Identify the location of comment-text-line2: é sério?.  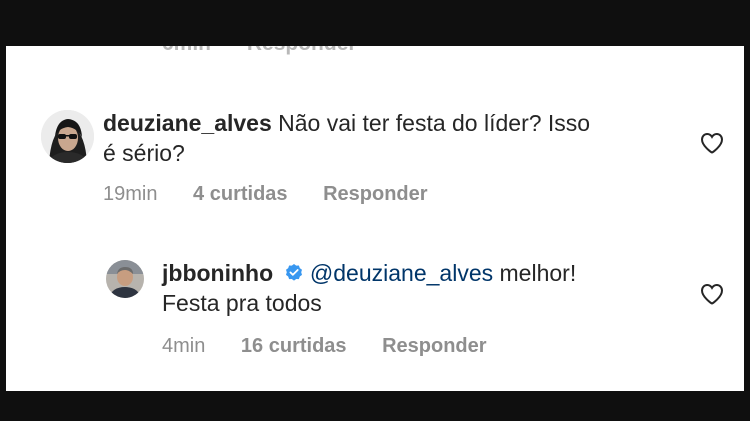
(144, 153).